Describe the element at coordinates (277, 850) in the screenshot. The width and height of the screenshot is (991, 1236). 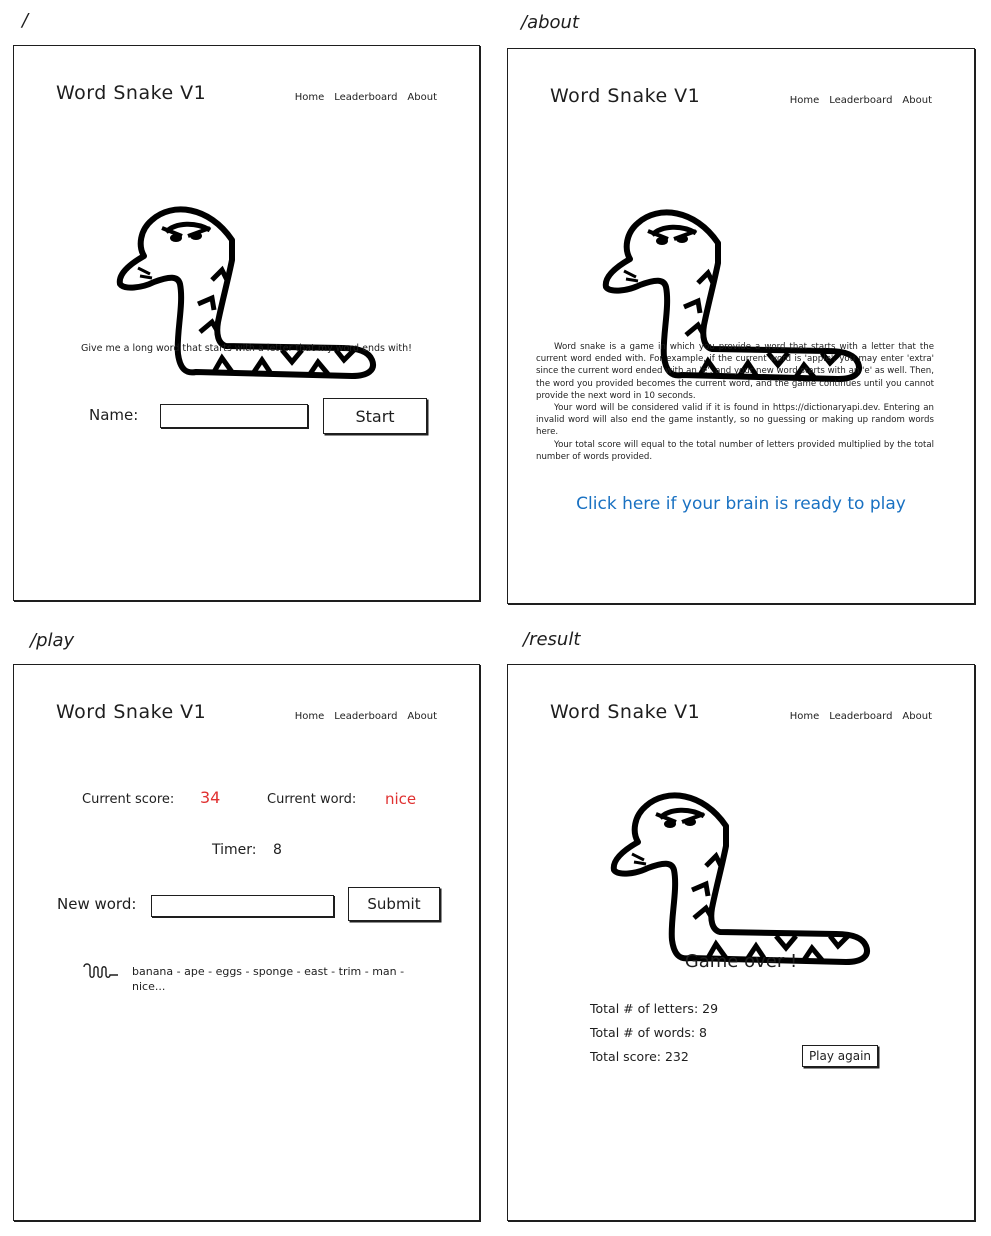
I see `timer-value: 8` at that location.